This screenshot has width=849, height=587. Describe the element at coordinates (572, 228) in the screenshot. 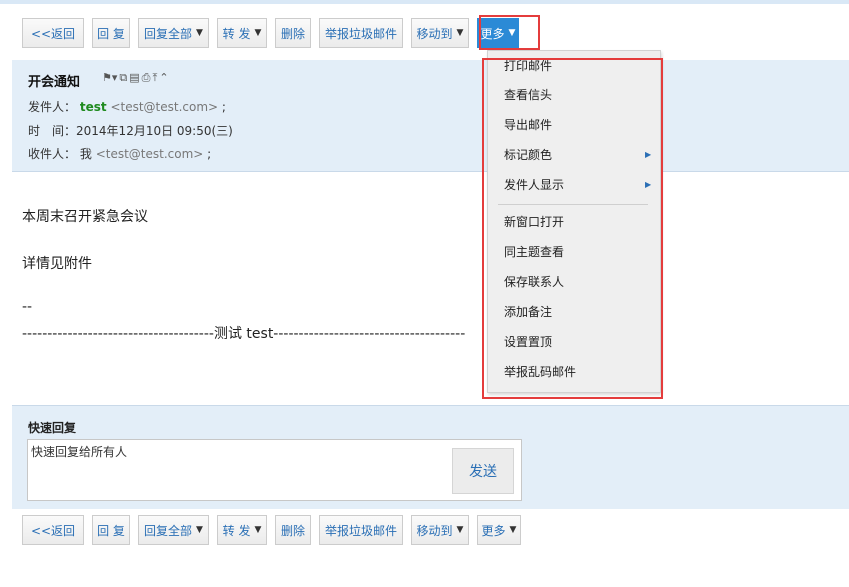

I see `more-menu-highlight` at that location.